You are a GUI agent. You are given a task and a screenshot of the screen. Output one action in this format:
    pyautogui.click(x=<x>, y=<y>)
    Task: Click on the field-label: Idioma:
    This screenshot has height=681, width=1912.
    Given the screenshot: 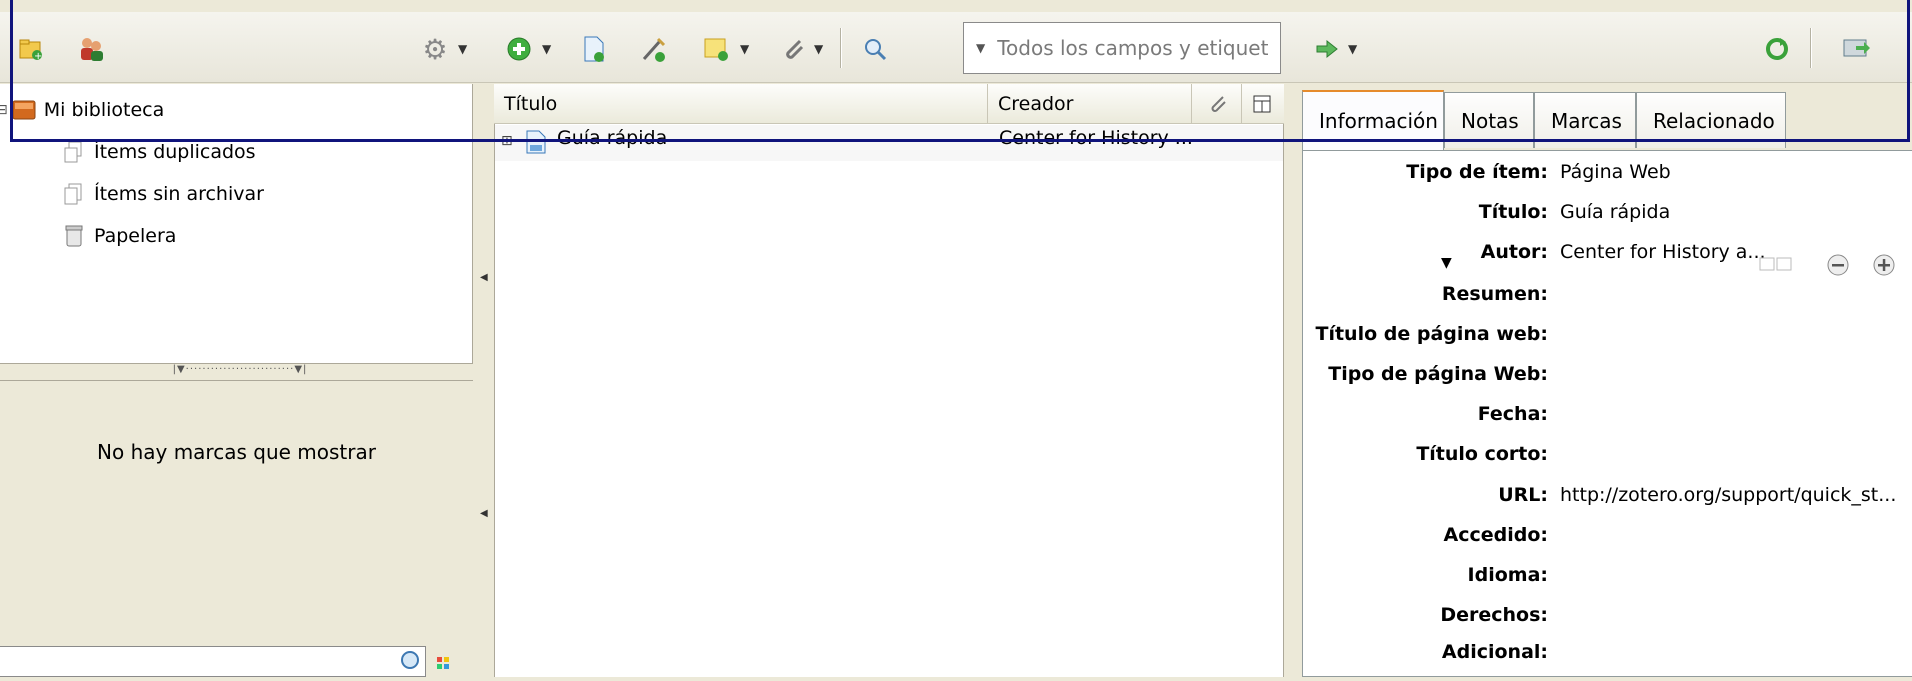 What is the action you would take?
    pyautogui.click(x=1507, y=575)
    